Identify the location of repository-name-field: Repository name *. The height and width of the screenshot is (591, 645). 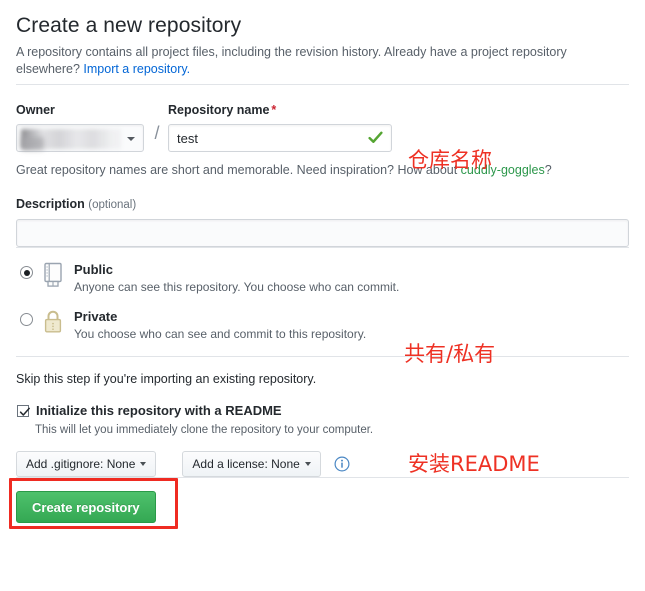
(280, 127).